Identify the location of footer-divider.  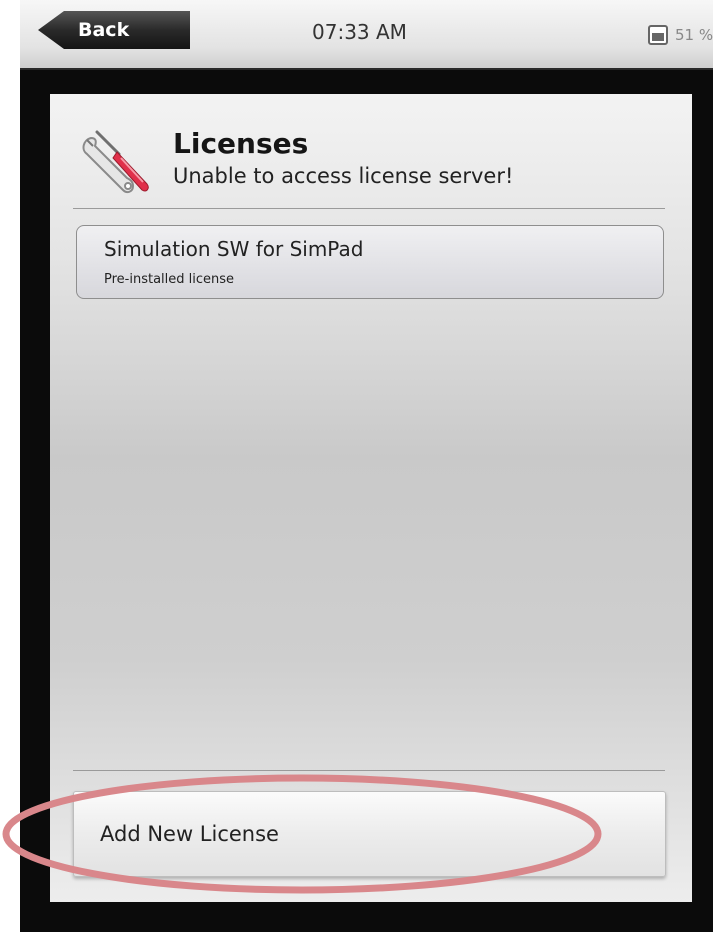
(369, 770).